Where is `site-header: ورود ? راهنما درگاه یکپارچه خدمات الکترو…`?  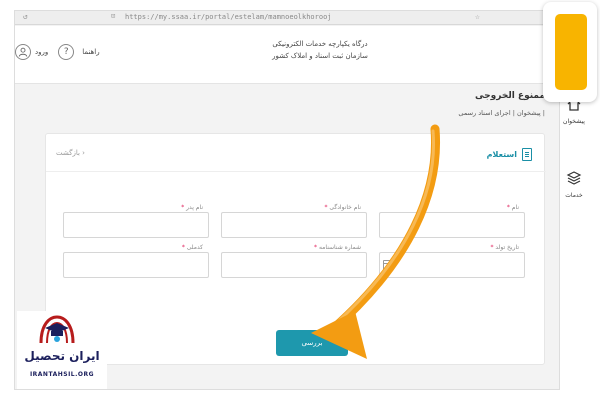 site-header: ورود ? راهنما درگاه یکپارچه خدمات الکترو… is located at coordinates (287, 55).